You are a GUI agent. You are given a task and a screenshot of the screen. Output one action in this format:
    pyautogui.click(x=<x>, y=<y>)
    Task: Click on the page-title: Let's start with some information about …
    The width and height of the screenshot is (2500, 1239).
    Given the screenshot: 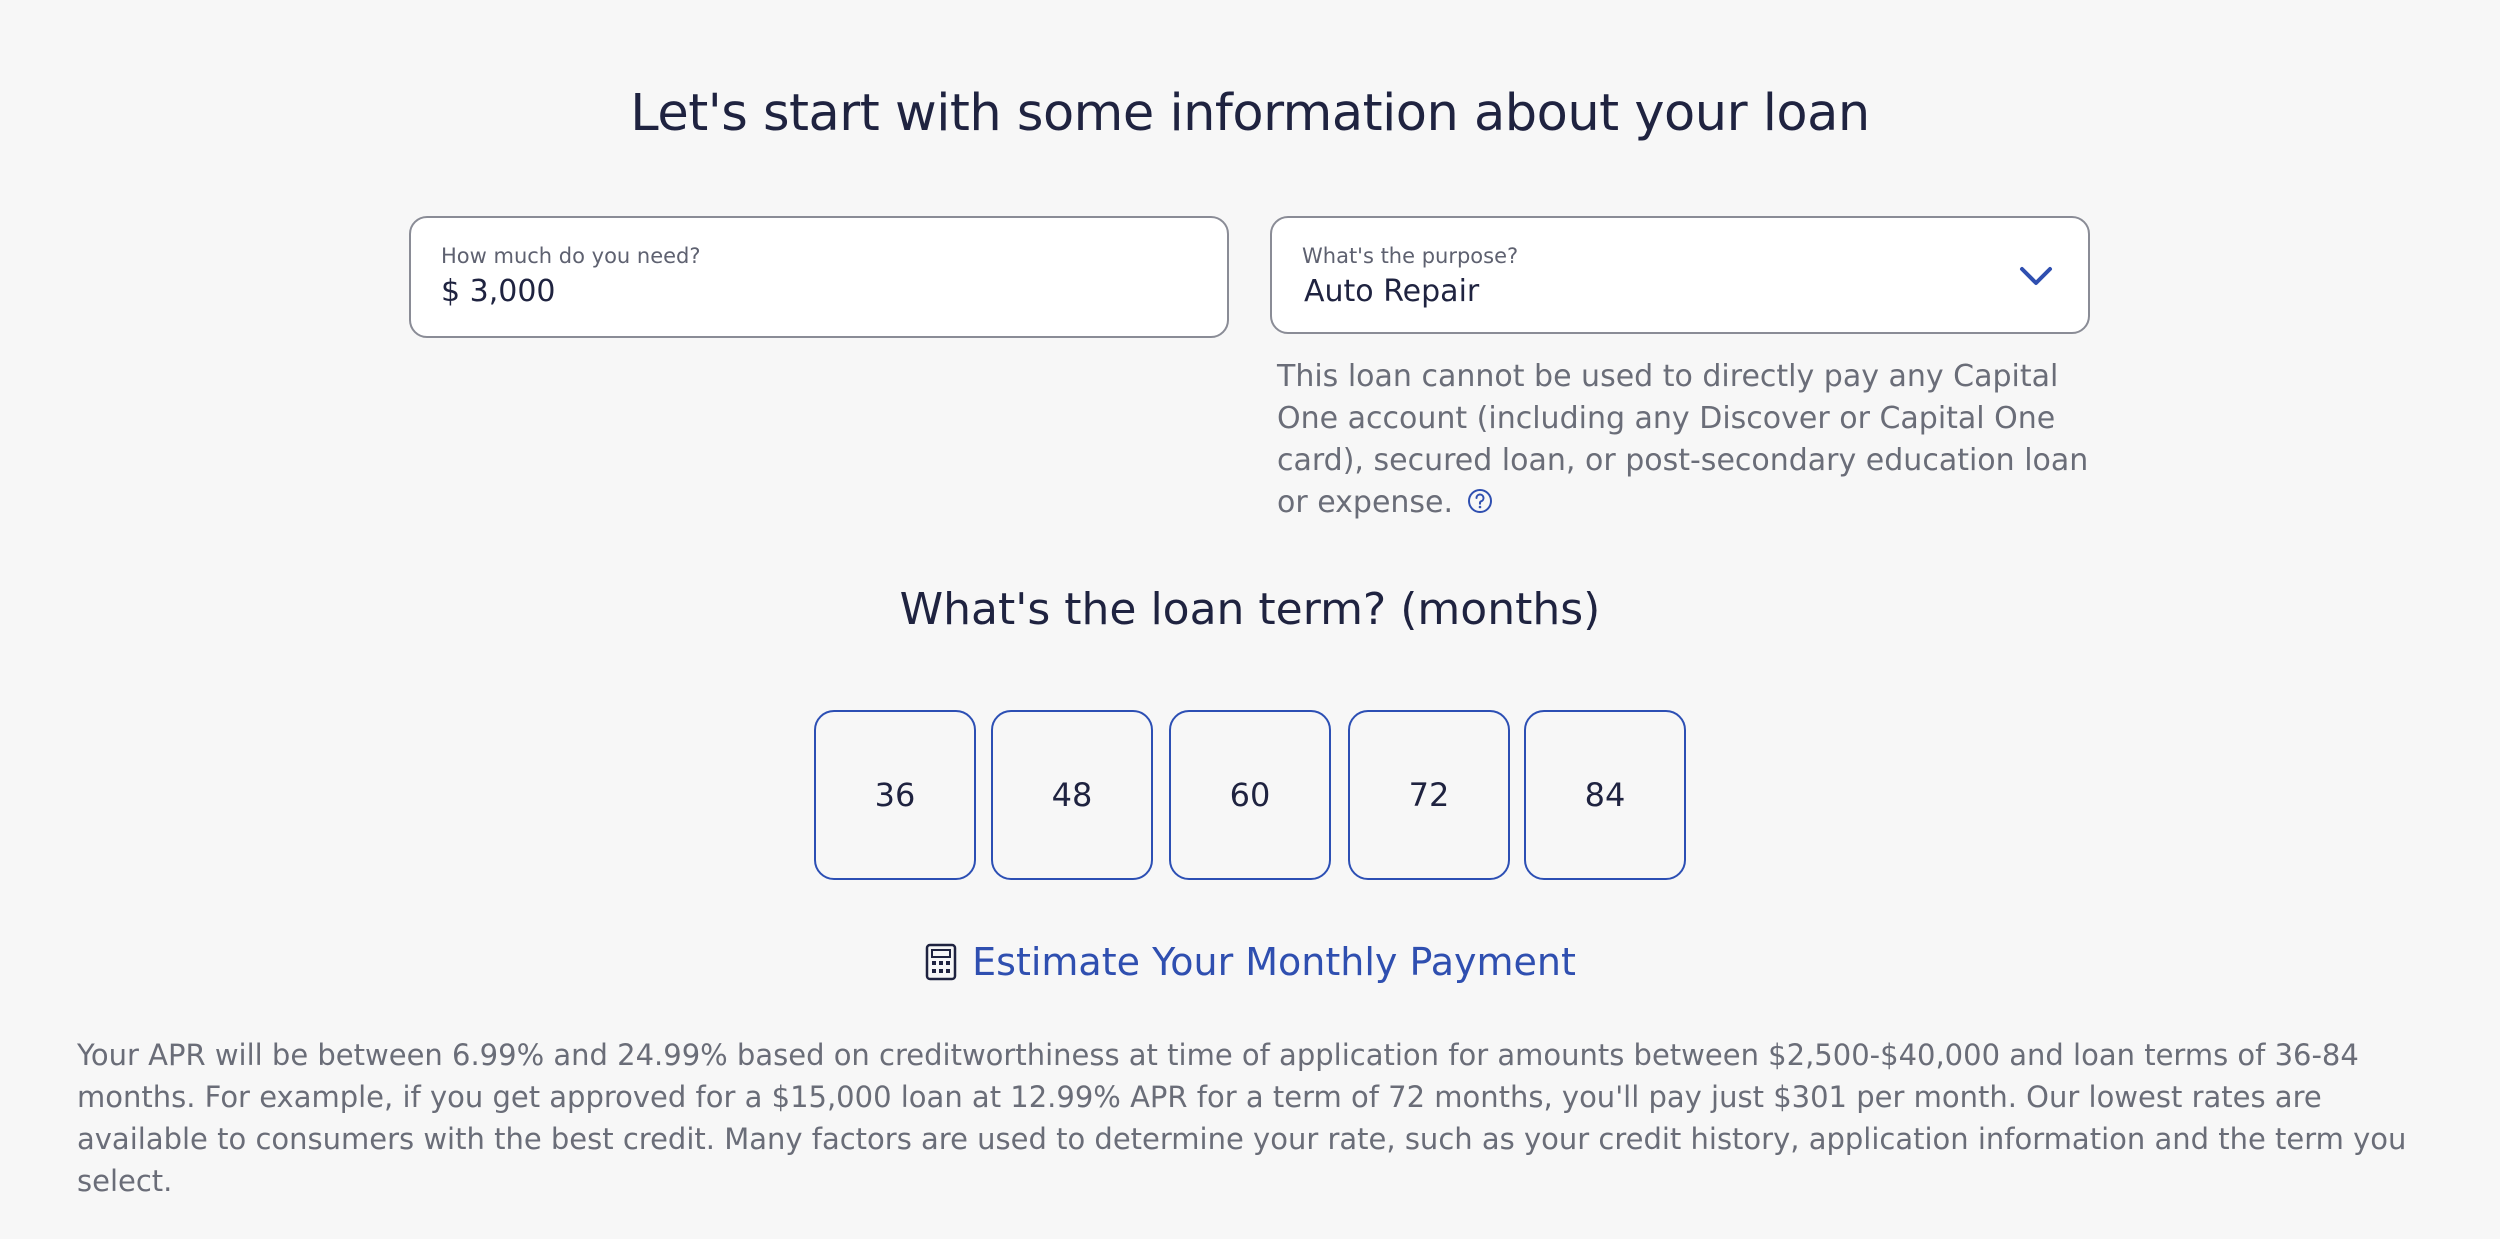 What is the action you would take?
    pyautogui.click(x=1250, y=113)
    